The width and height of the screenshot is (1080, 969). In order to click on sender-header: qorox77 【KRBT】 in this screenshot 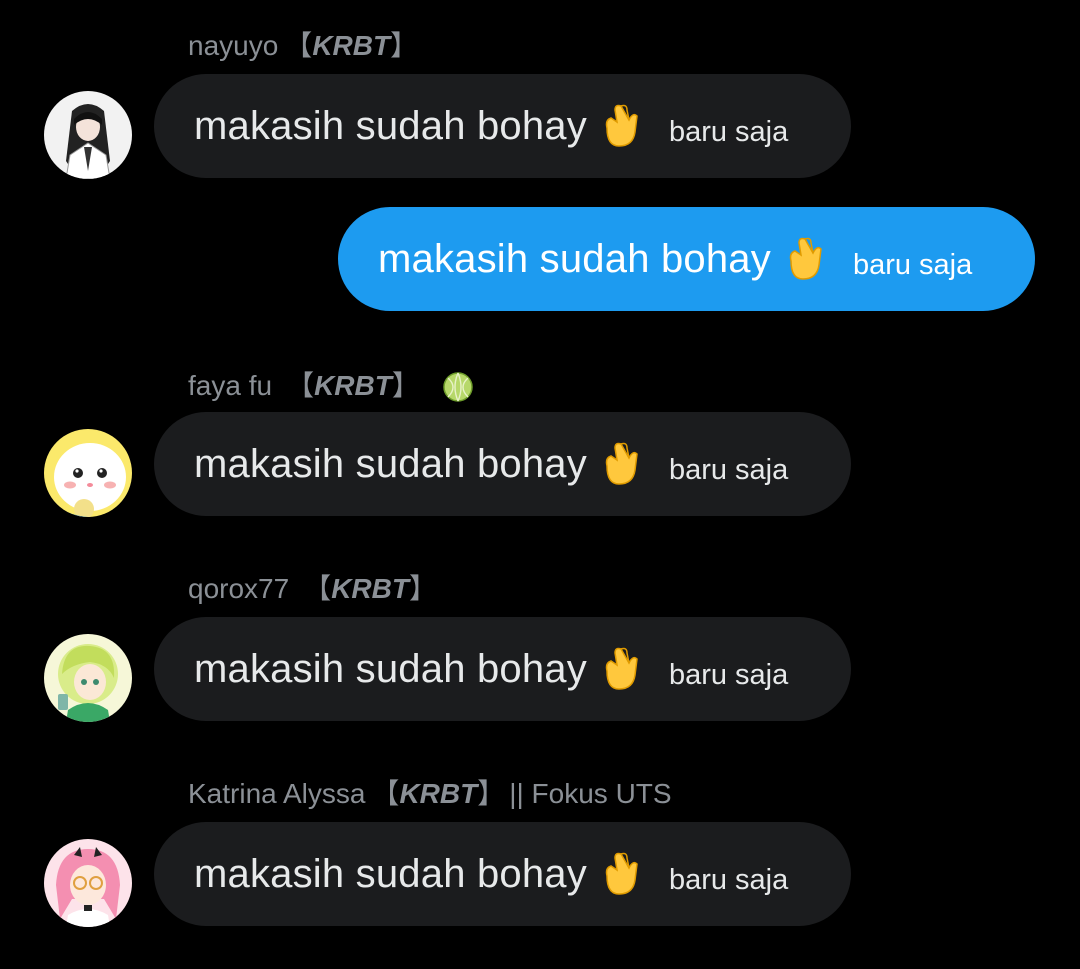, I will do `click(312, 589)`.